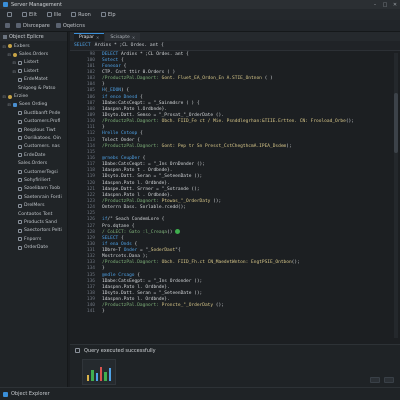  I want to click on minimize-icon: –, so click(375, 5).